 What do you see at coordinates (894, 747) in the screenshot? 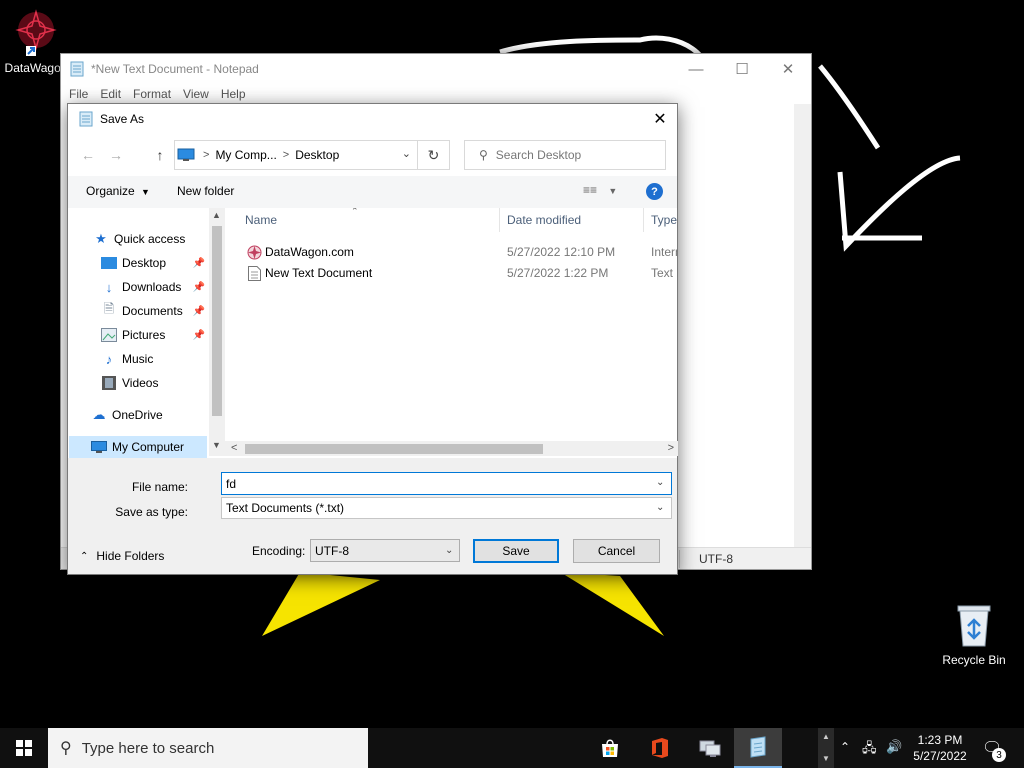
I see `volume-icon: 🔊` at bounding box center [894, 747].